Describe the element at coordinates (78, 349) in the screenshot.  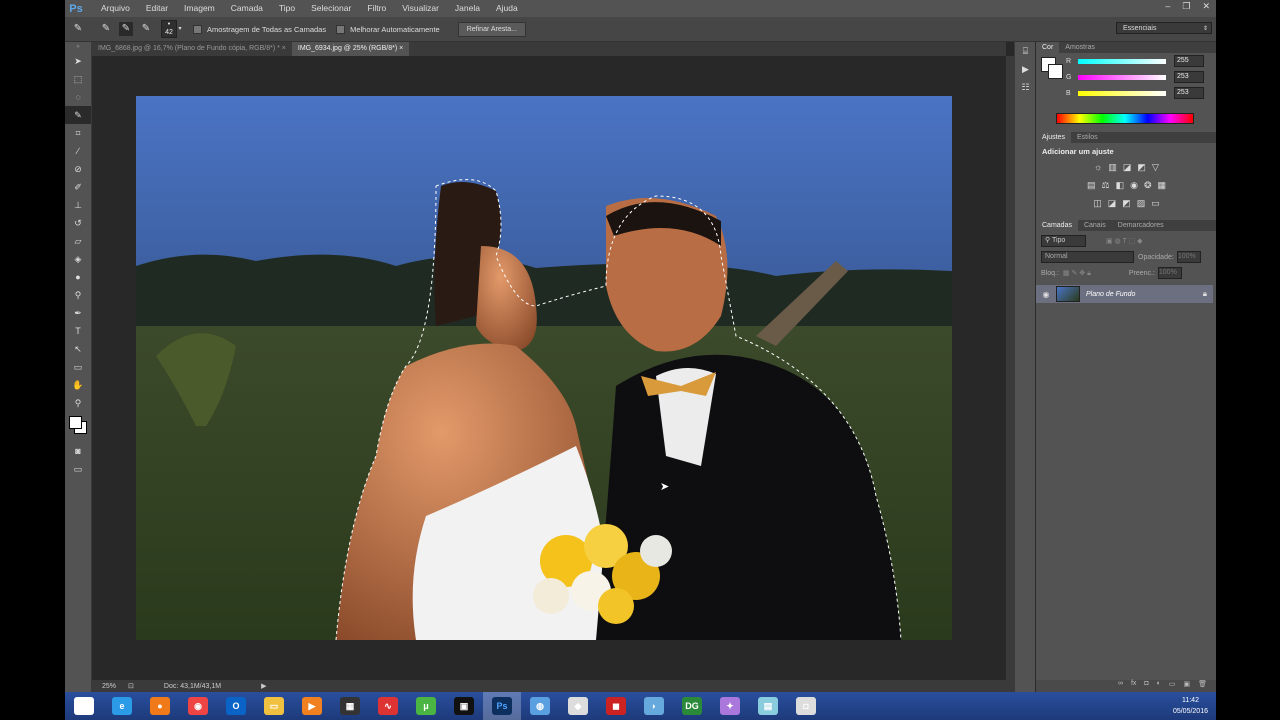
I see `path-selection-icon: ↖` at that location.